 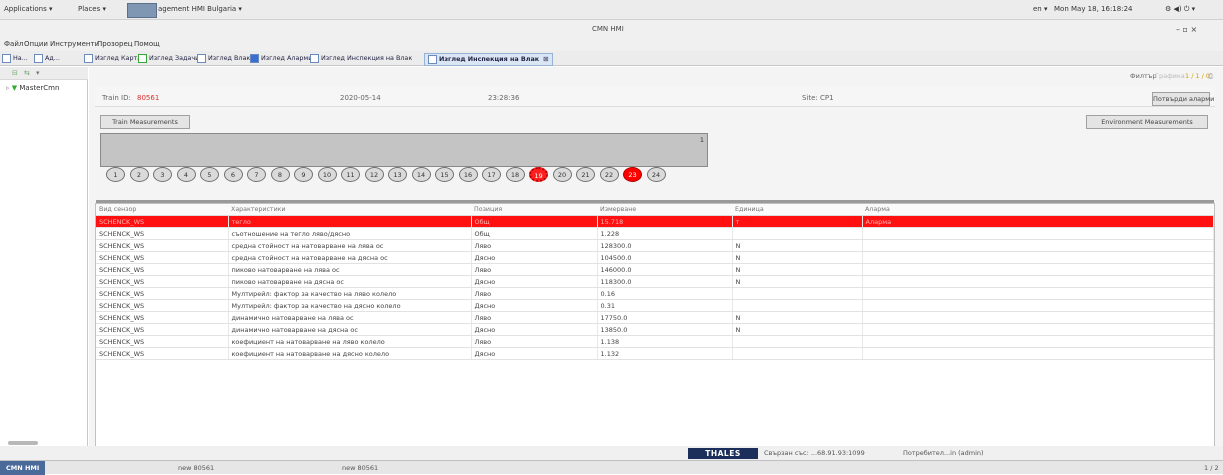 I want to click on axle-18: 18, so click(x=515, y=174).